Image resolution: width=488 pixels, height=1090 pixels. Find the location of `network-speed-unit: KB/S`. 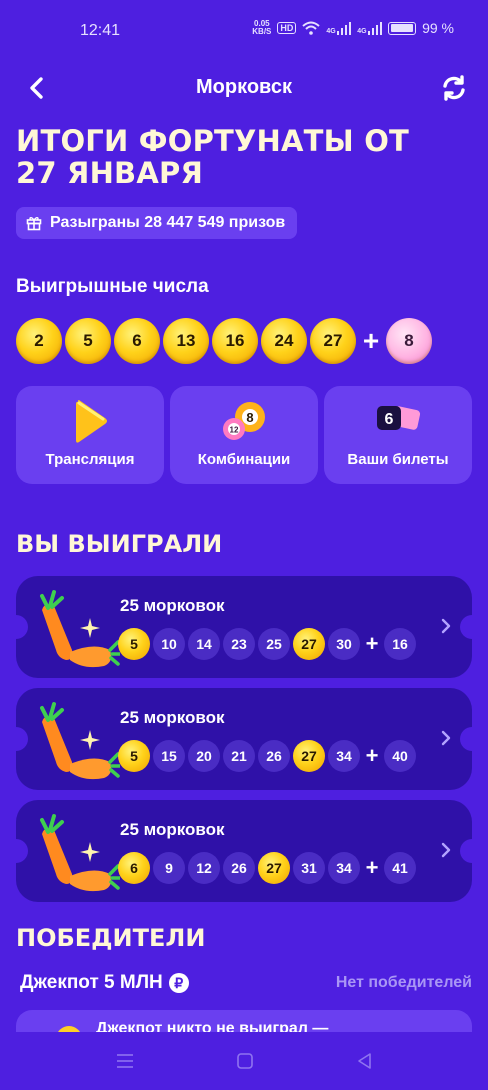

network-speed-unit: KB/S is located at coordinates (262, 31).